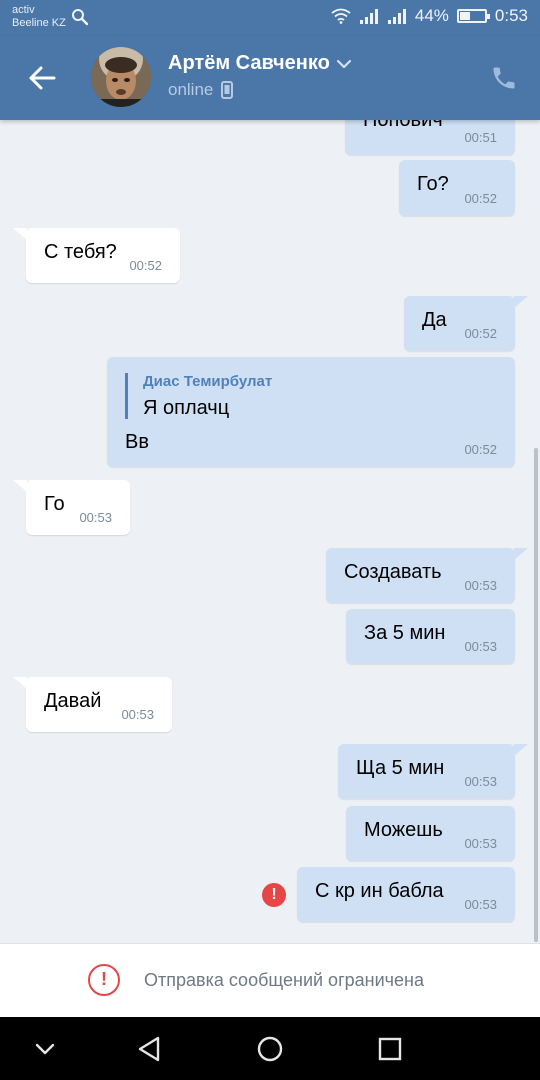 The image size is (540, 1080). Describe the element at coordinates (186, 408) in the screenshot. I see `reply-quoted-text: Я оплачц` at that location.